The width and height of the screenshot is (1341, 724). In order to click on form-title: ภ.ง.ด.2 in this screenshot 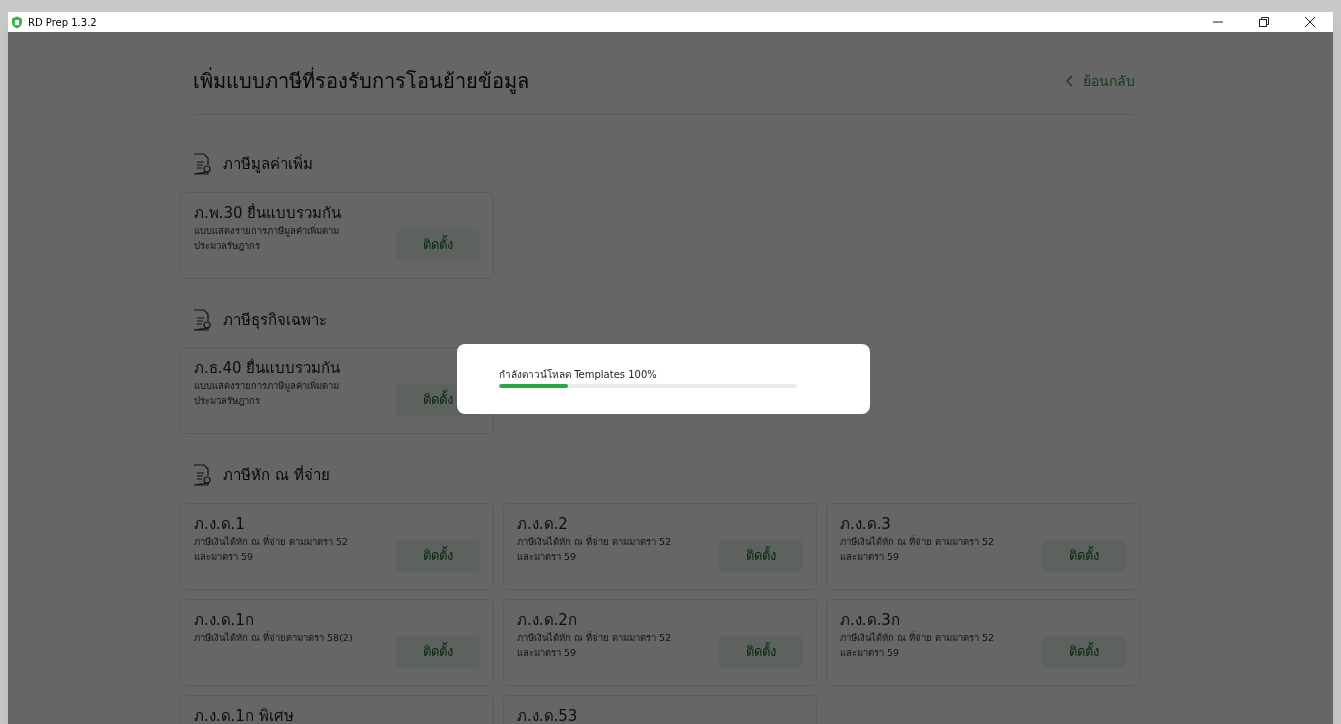, I will do `click(543, 523)`.